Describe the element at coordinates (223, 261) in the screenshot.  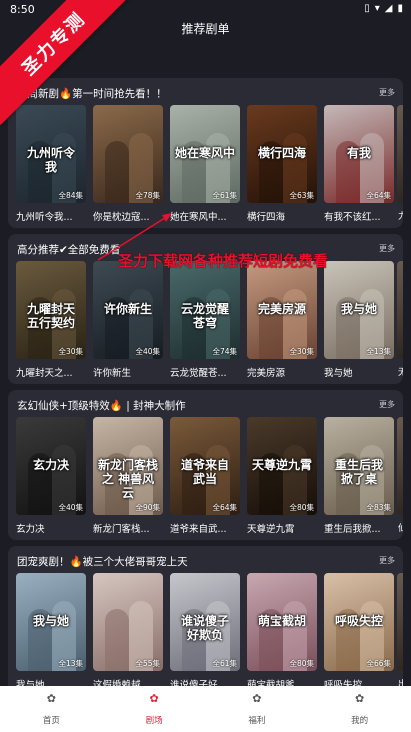
I see `promo-overlay-text: 圣力下载网各种推荐短剧免费看` at that location.